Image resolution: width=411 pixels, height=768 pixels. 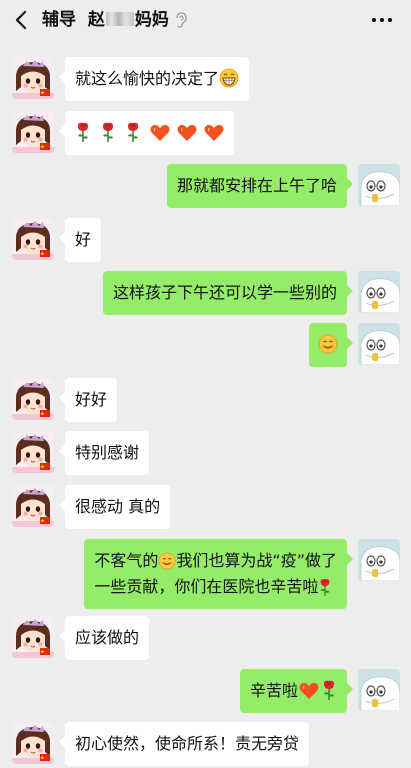 I want to click on more-icon, so click(x=382, y=20).